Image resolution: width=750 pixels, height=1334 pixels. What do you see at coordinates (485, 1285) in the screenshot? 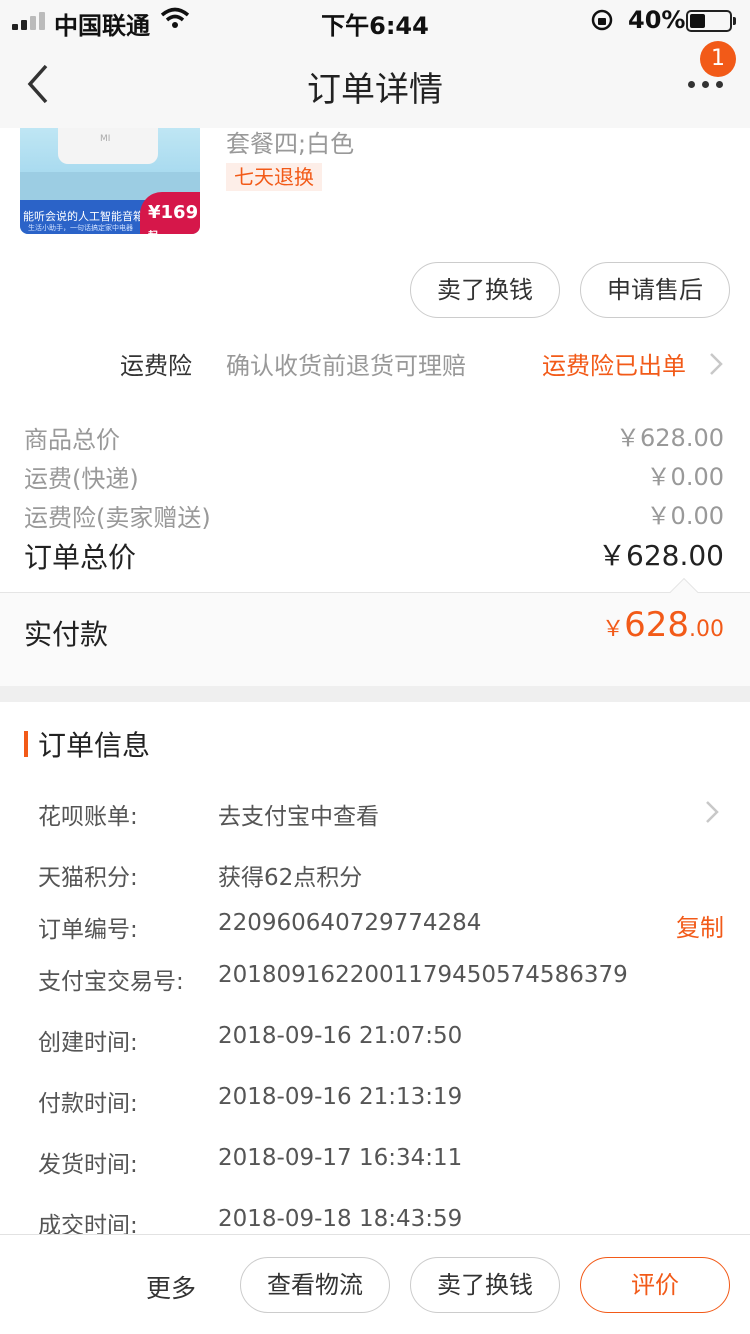
I see `sell-button-bottom: 卖了换钱` at bounding box center [485, 1285].